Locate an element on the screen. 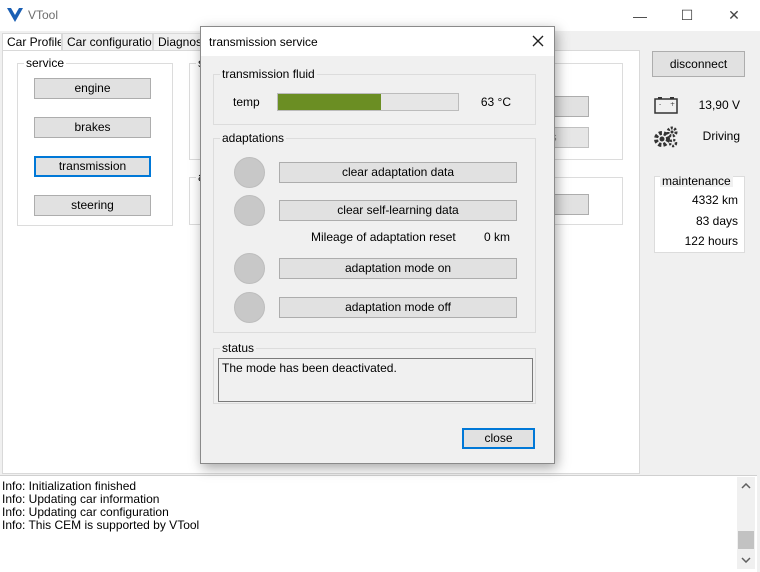  adaptation-status-led is located at coordinates (249, 172).